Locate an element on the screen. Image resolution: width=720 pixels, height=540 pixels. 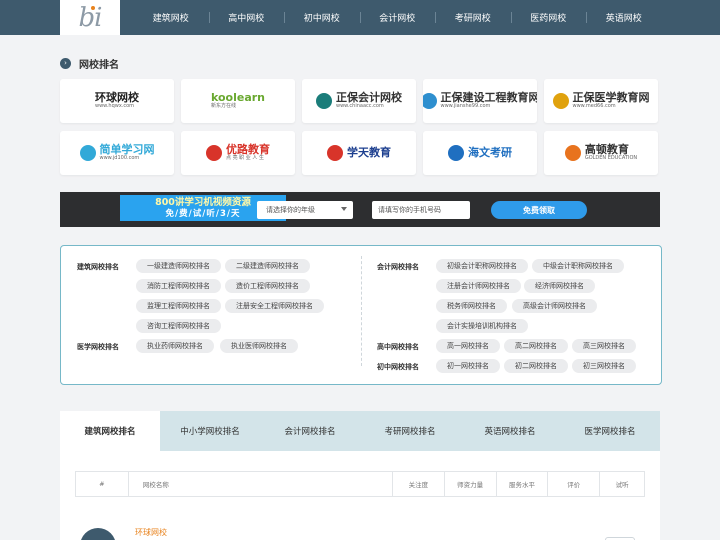
school-brand-name: 学天教育 is located at coordinates (369, 152).